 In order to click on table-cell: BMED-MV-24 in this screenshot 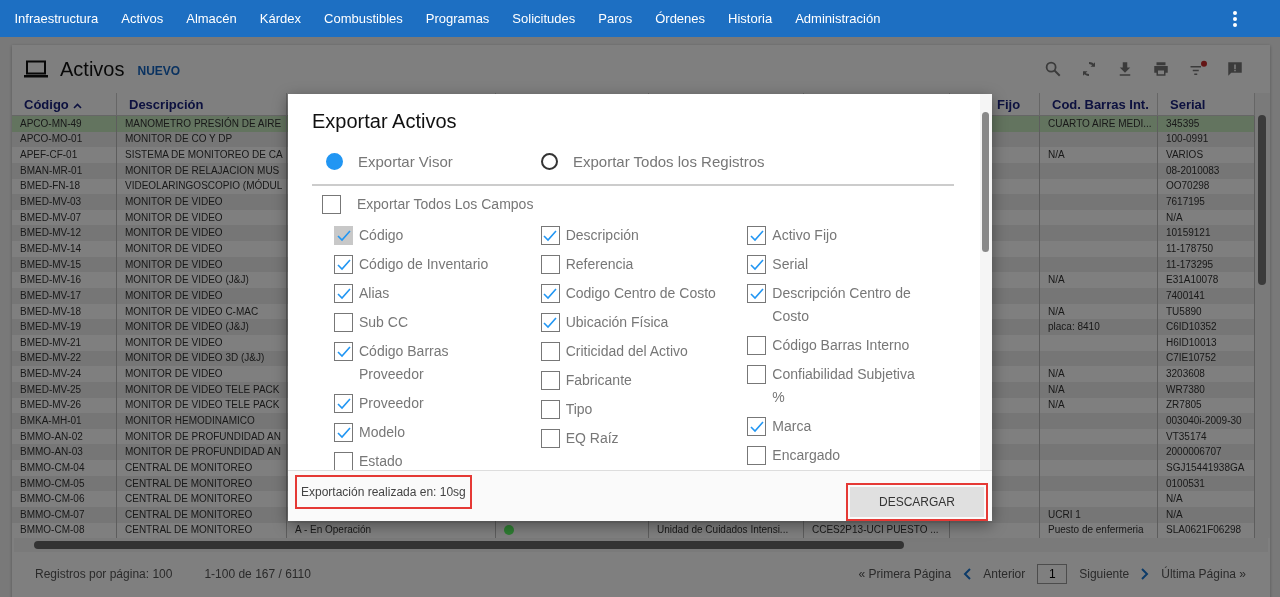, I will do `click(51, 374)`.